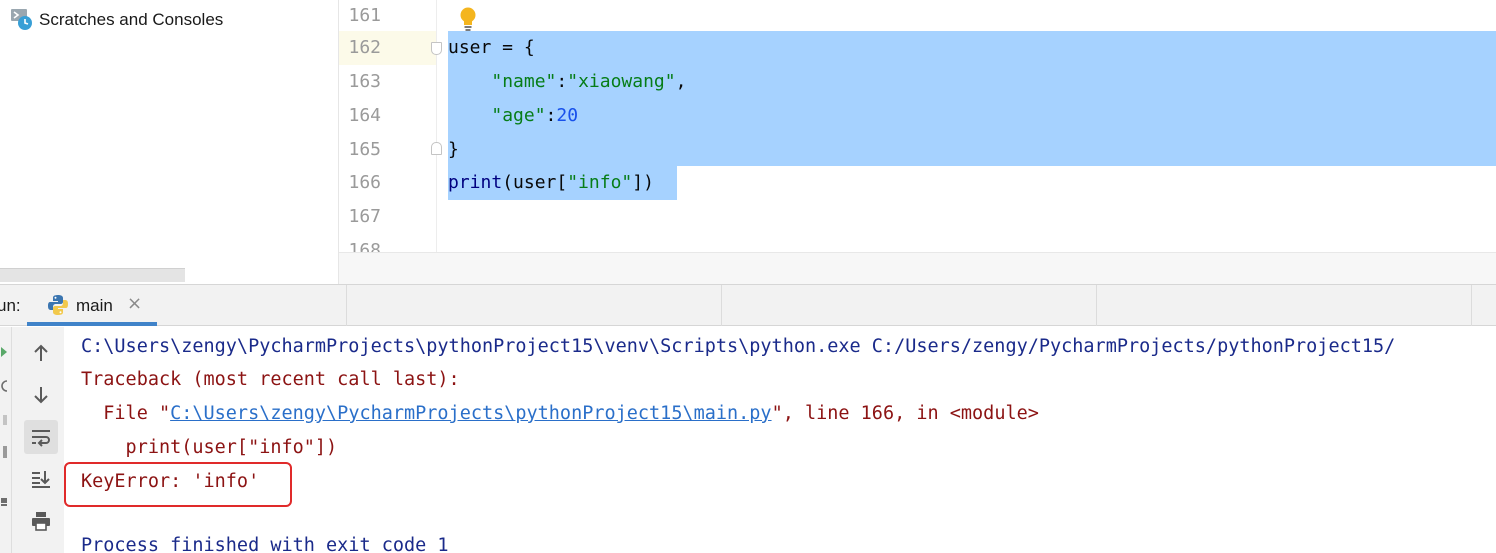 The width and height of the screenshot is (1496, 553). I want to click on fold-close-icon, so click(436, 148).